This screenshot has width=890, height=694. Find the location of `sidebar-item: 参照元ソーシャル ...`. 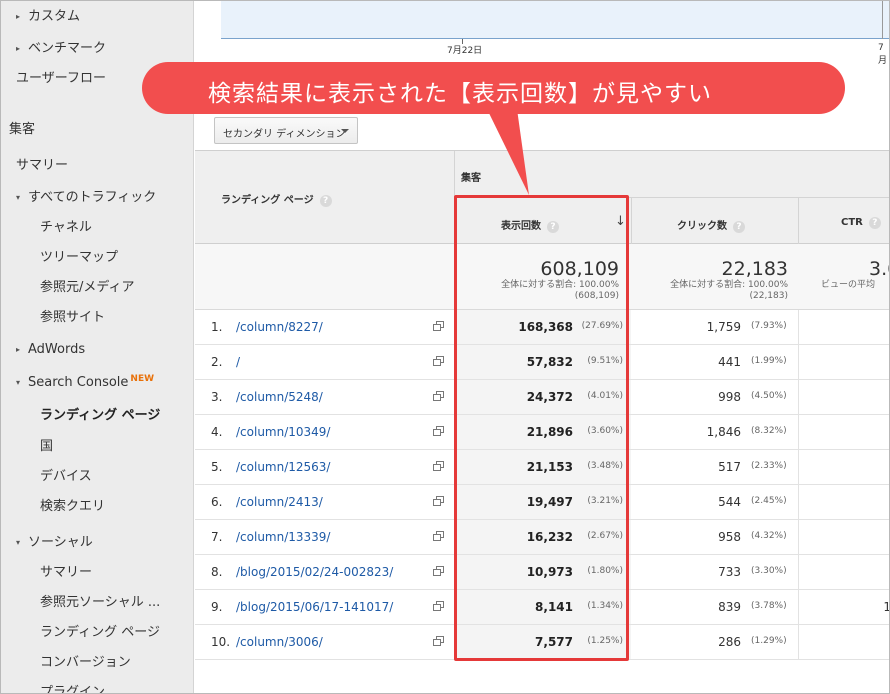

sidebar-item: 参照元ソーシャル ... is located at coordinates (100, 600).